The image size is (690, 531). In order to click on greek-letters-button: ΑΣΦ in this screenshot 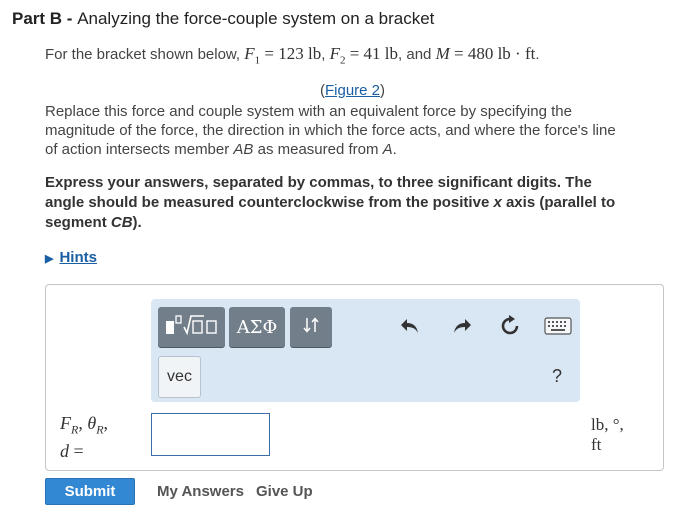, I will do `click(257, 327)`.